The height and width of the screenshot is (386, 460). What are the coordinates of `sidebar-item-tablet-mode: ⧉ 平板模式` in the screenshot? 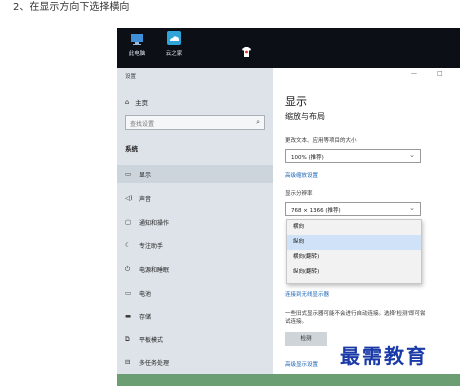 It's located at (195, 339).